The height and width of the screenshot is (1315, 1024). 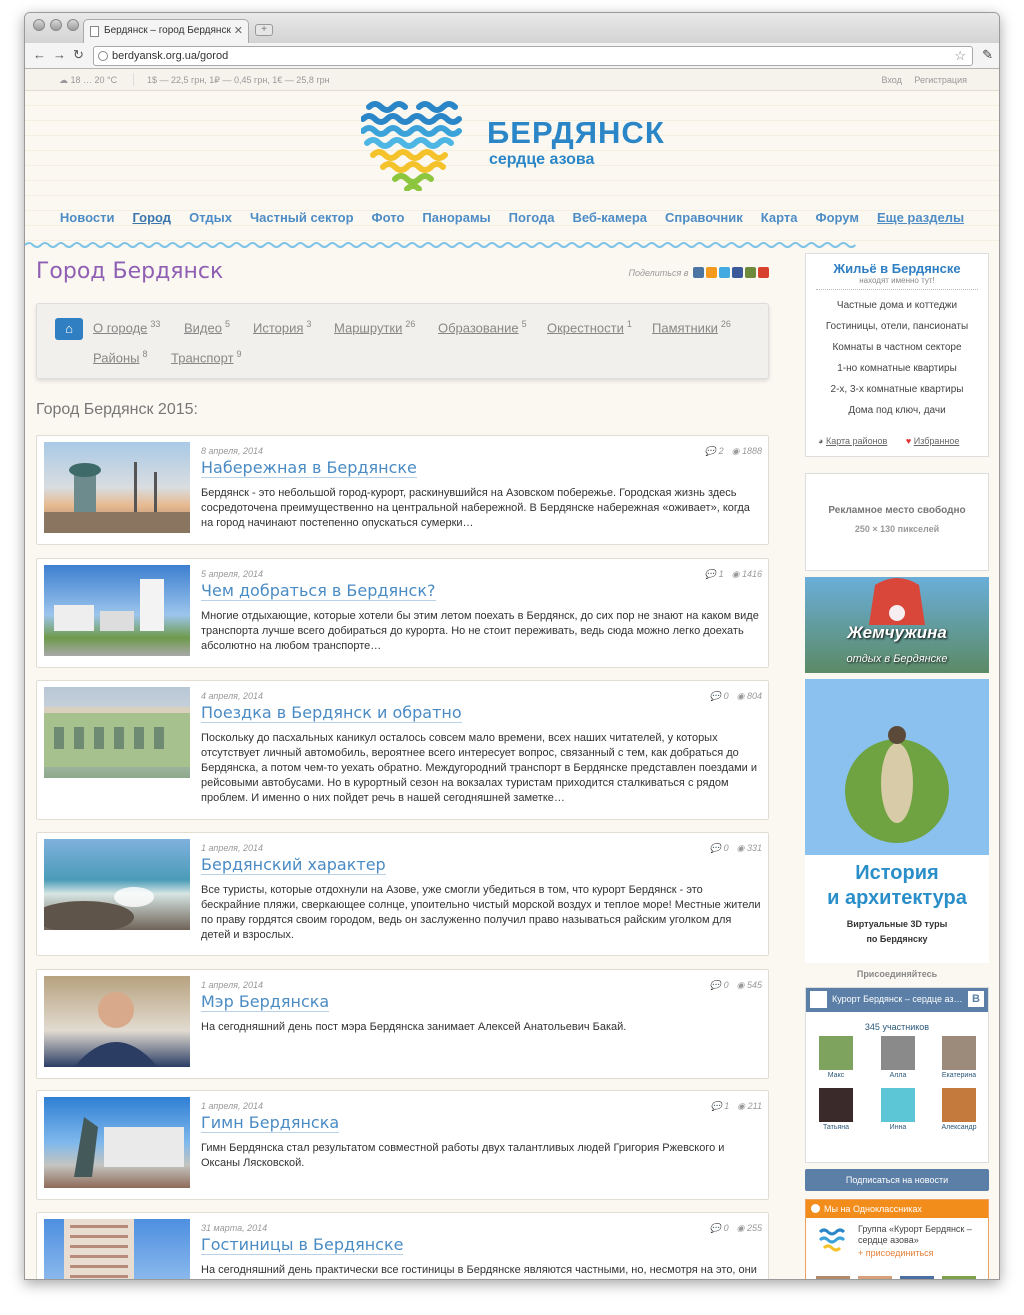 I want to click on comment-icon: 💬 0, so click(x=719, y=848).